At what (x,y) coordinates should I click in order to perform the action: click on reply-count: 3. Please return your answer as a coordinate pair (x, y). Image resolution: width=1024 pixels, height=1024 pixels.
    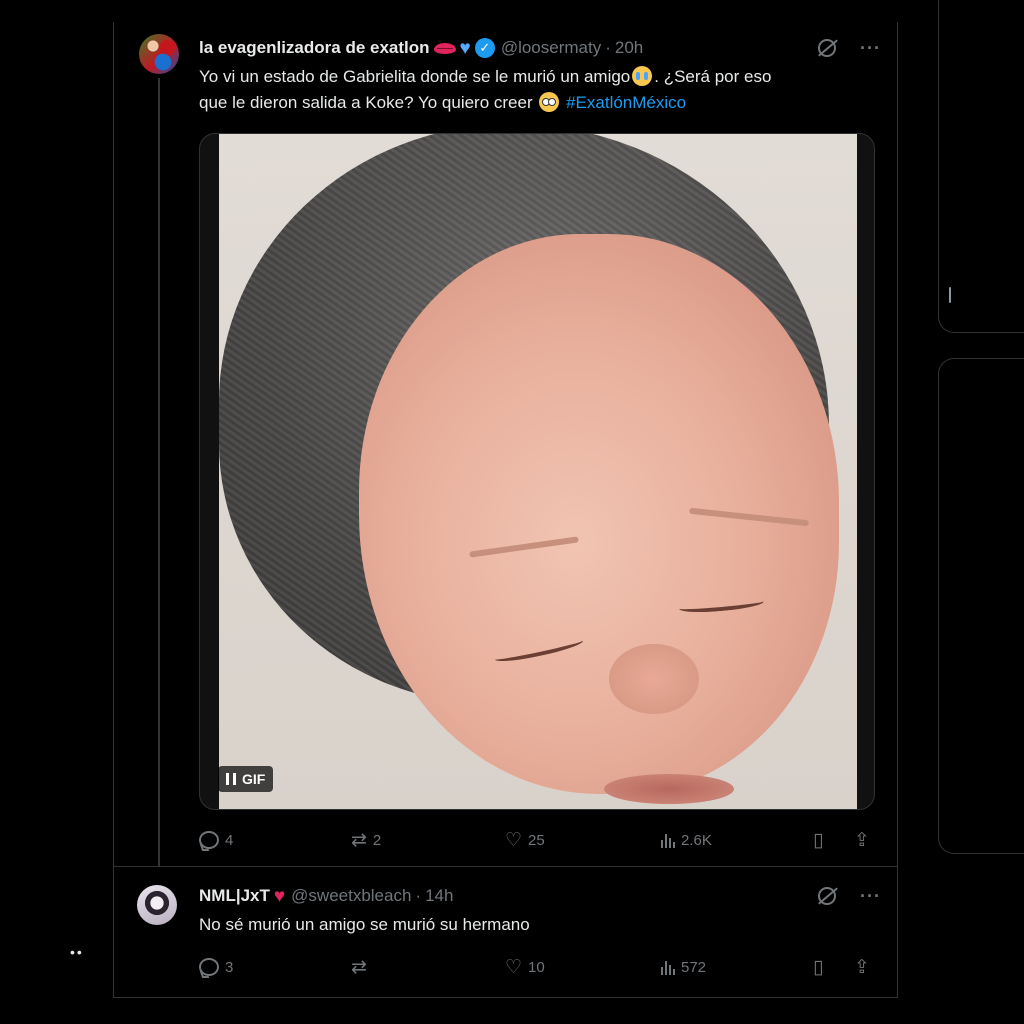
    Looking at the image, I should click on (229, 967).